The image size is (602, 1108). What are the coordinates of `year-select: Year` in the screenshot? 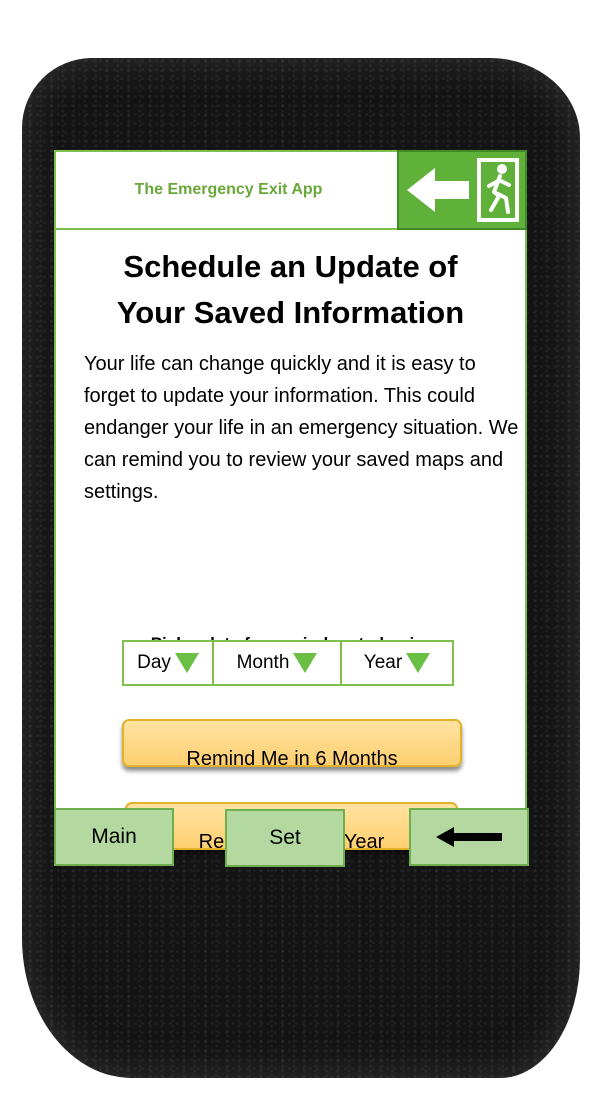 It's located at (398, 663).